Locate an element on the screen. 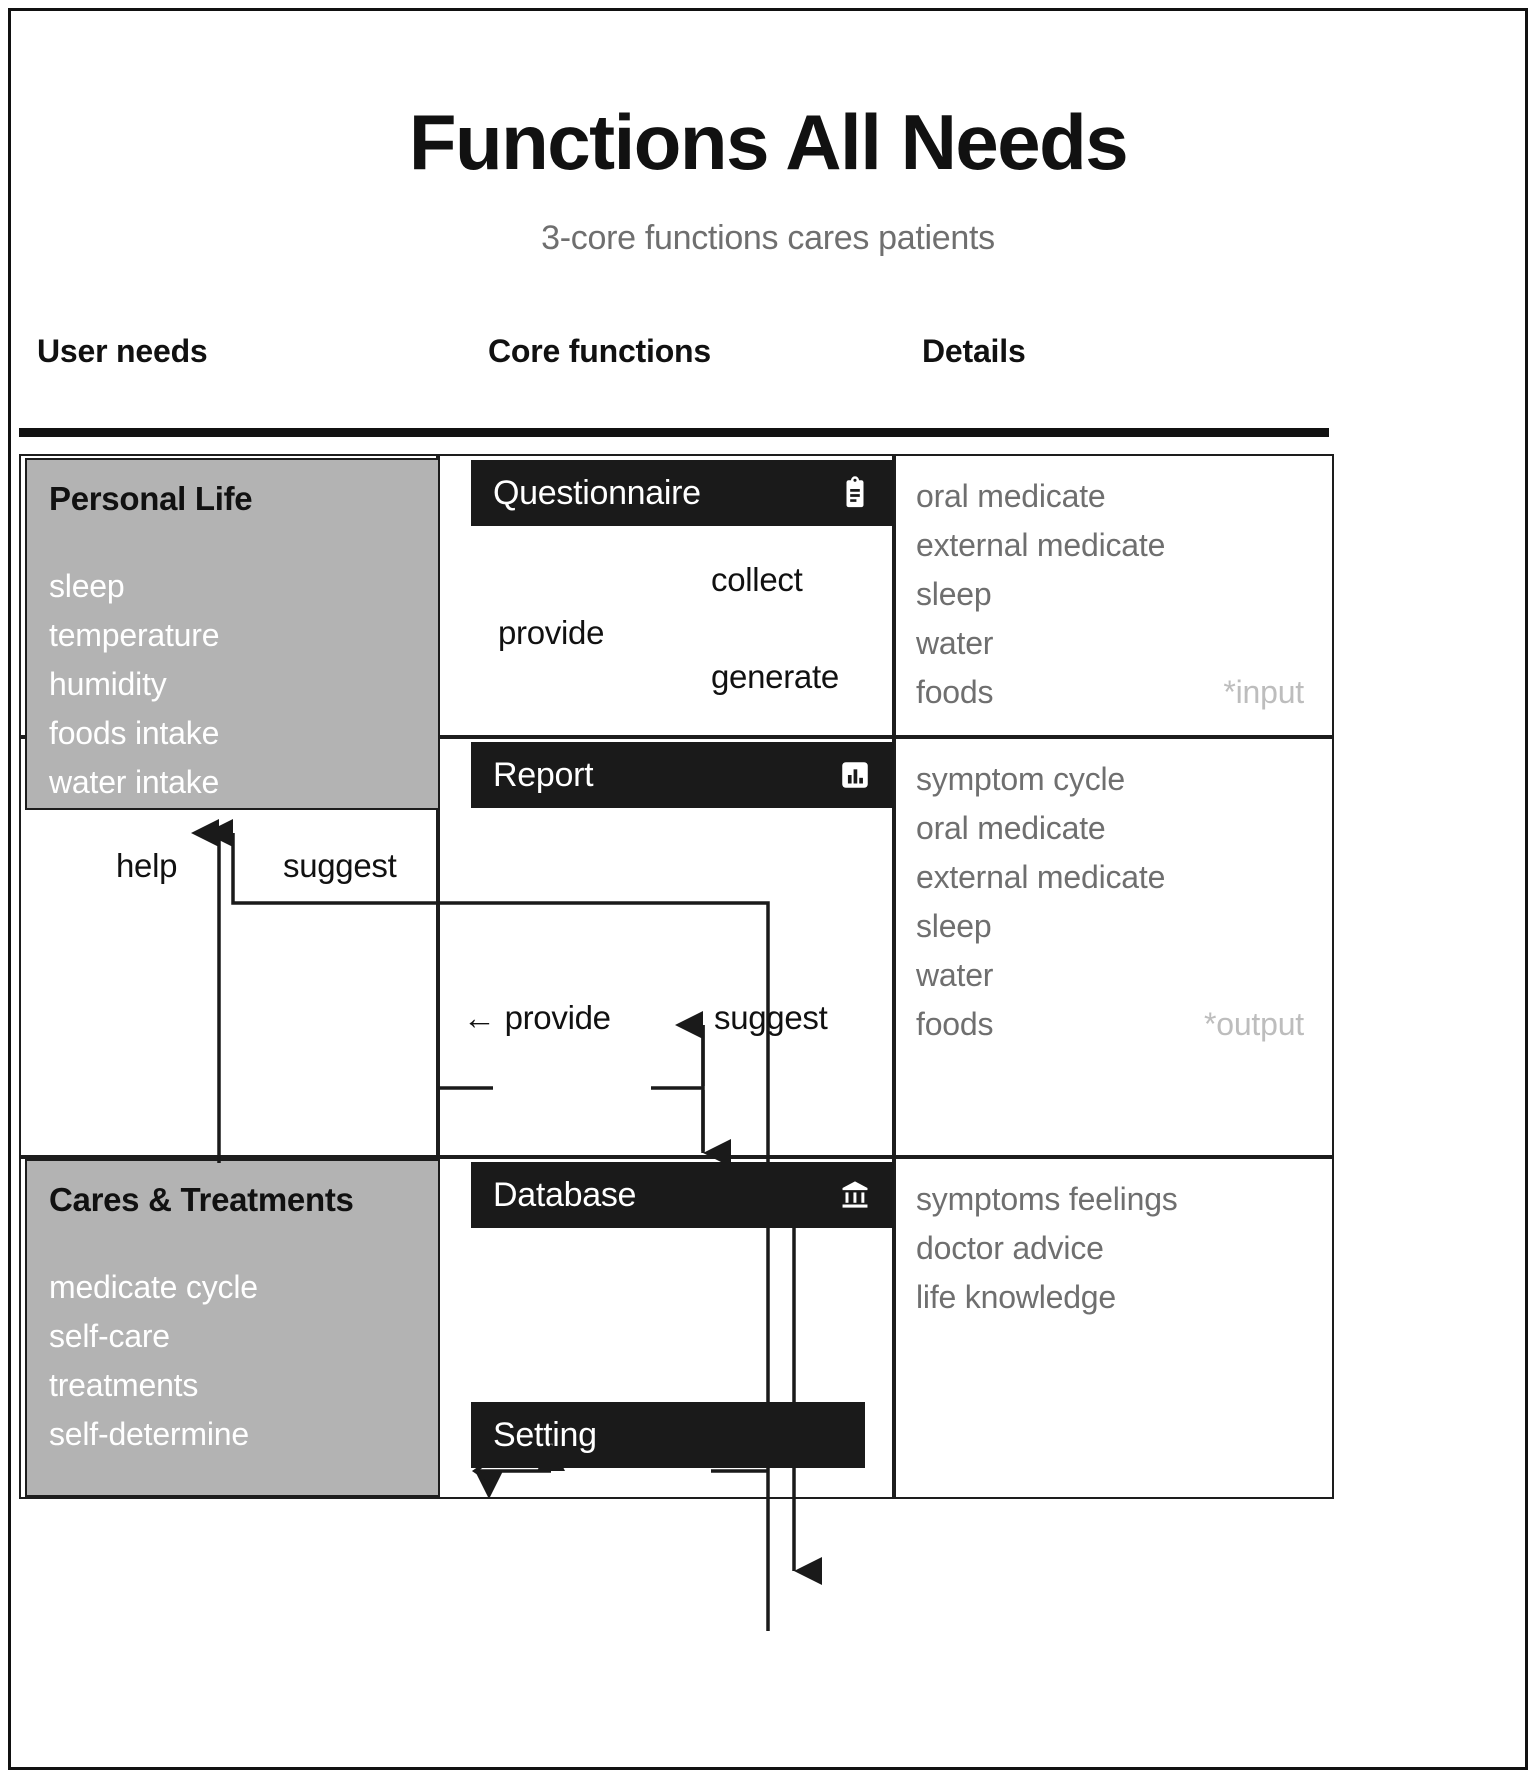 The height and width of the screenshot is (1778, 1536). connector-label-suggest-needs: suggest is located at coordinates (340, 865).